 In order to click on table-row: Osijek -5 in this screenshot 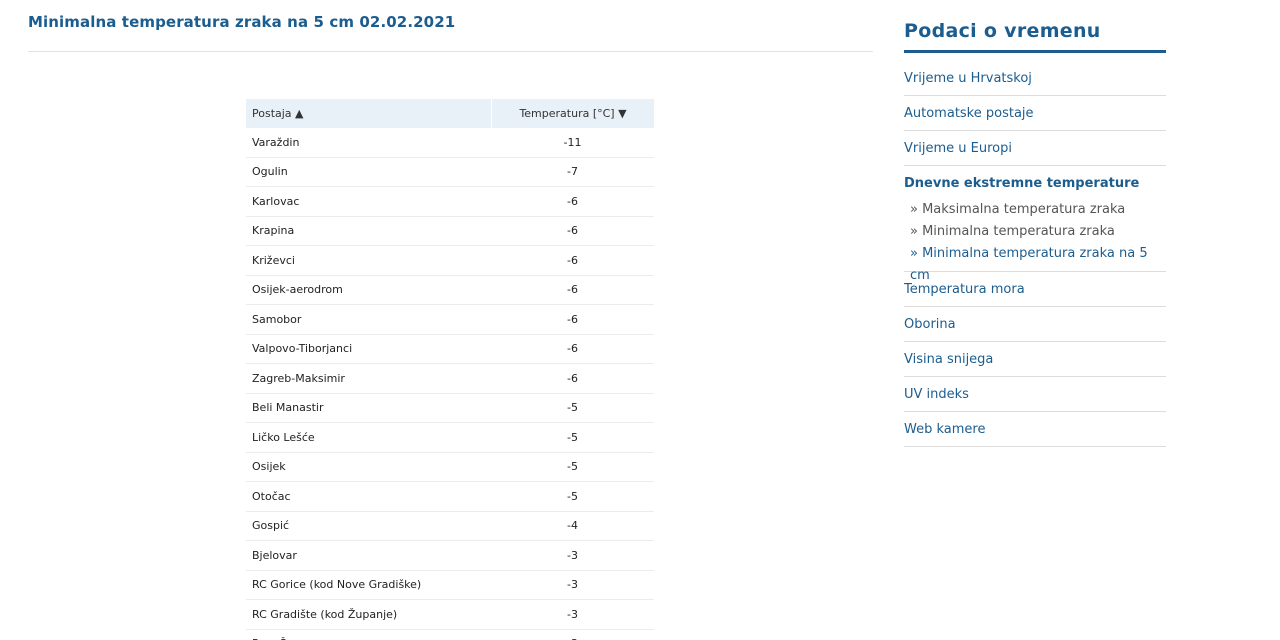, I will do `click(450, 467)`.